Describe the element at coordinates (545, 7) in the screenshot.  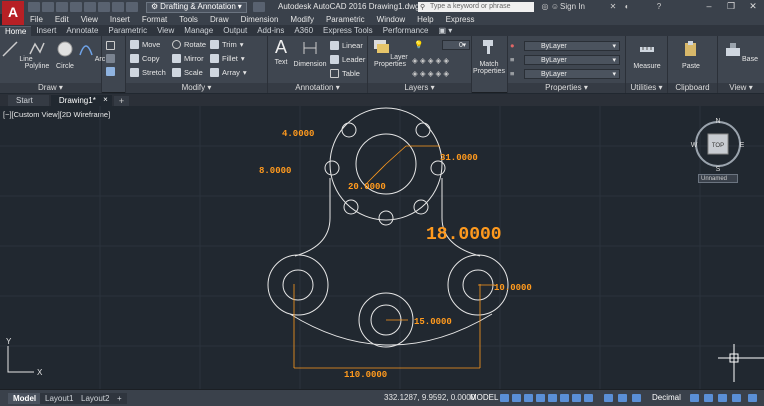
I see `binoculars-icon: ◎` at that location.